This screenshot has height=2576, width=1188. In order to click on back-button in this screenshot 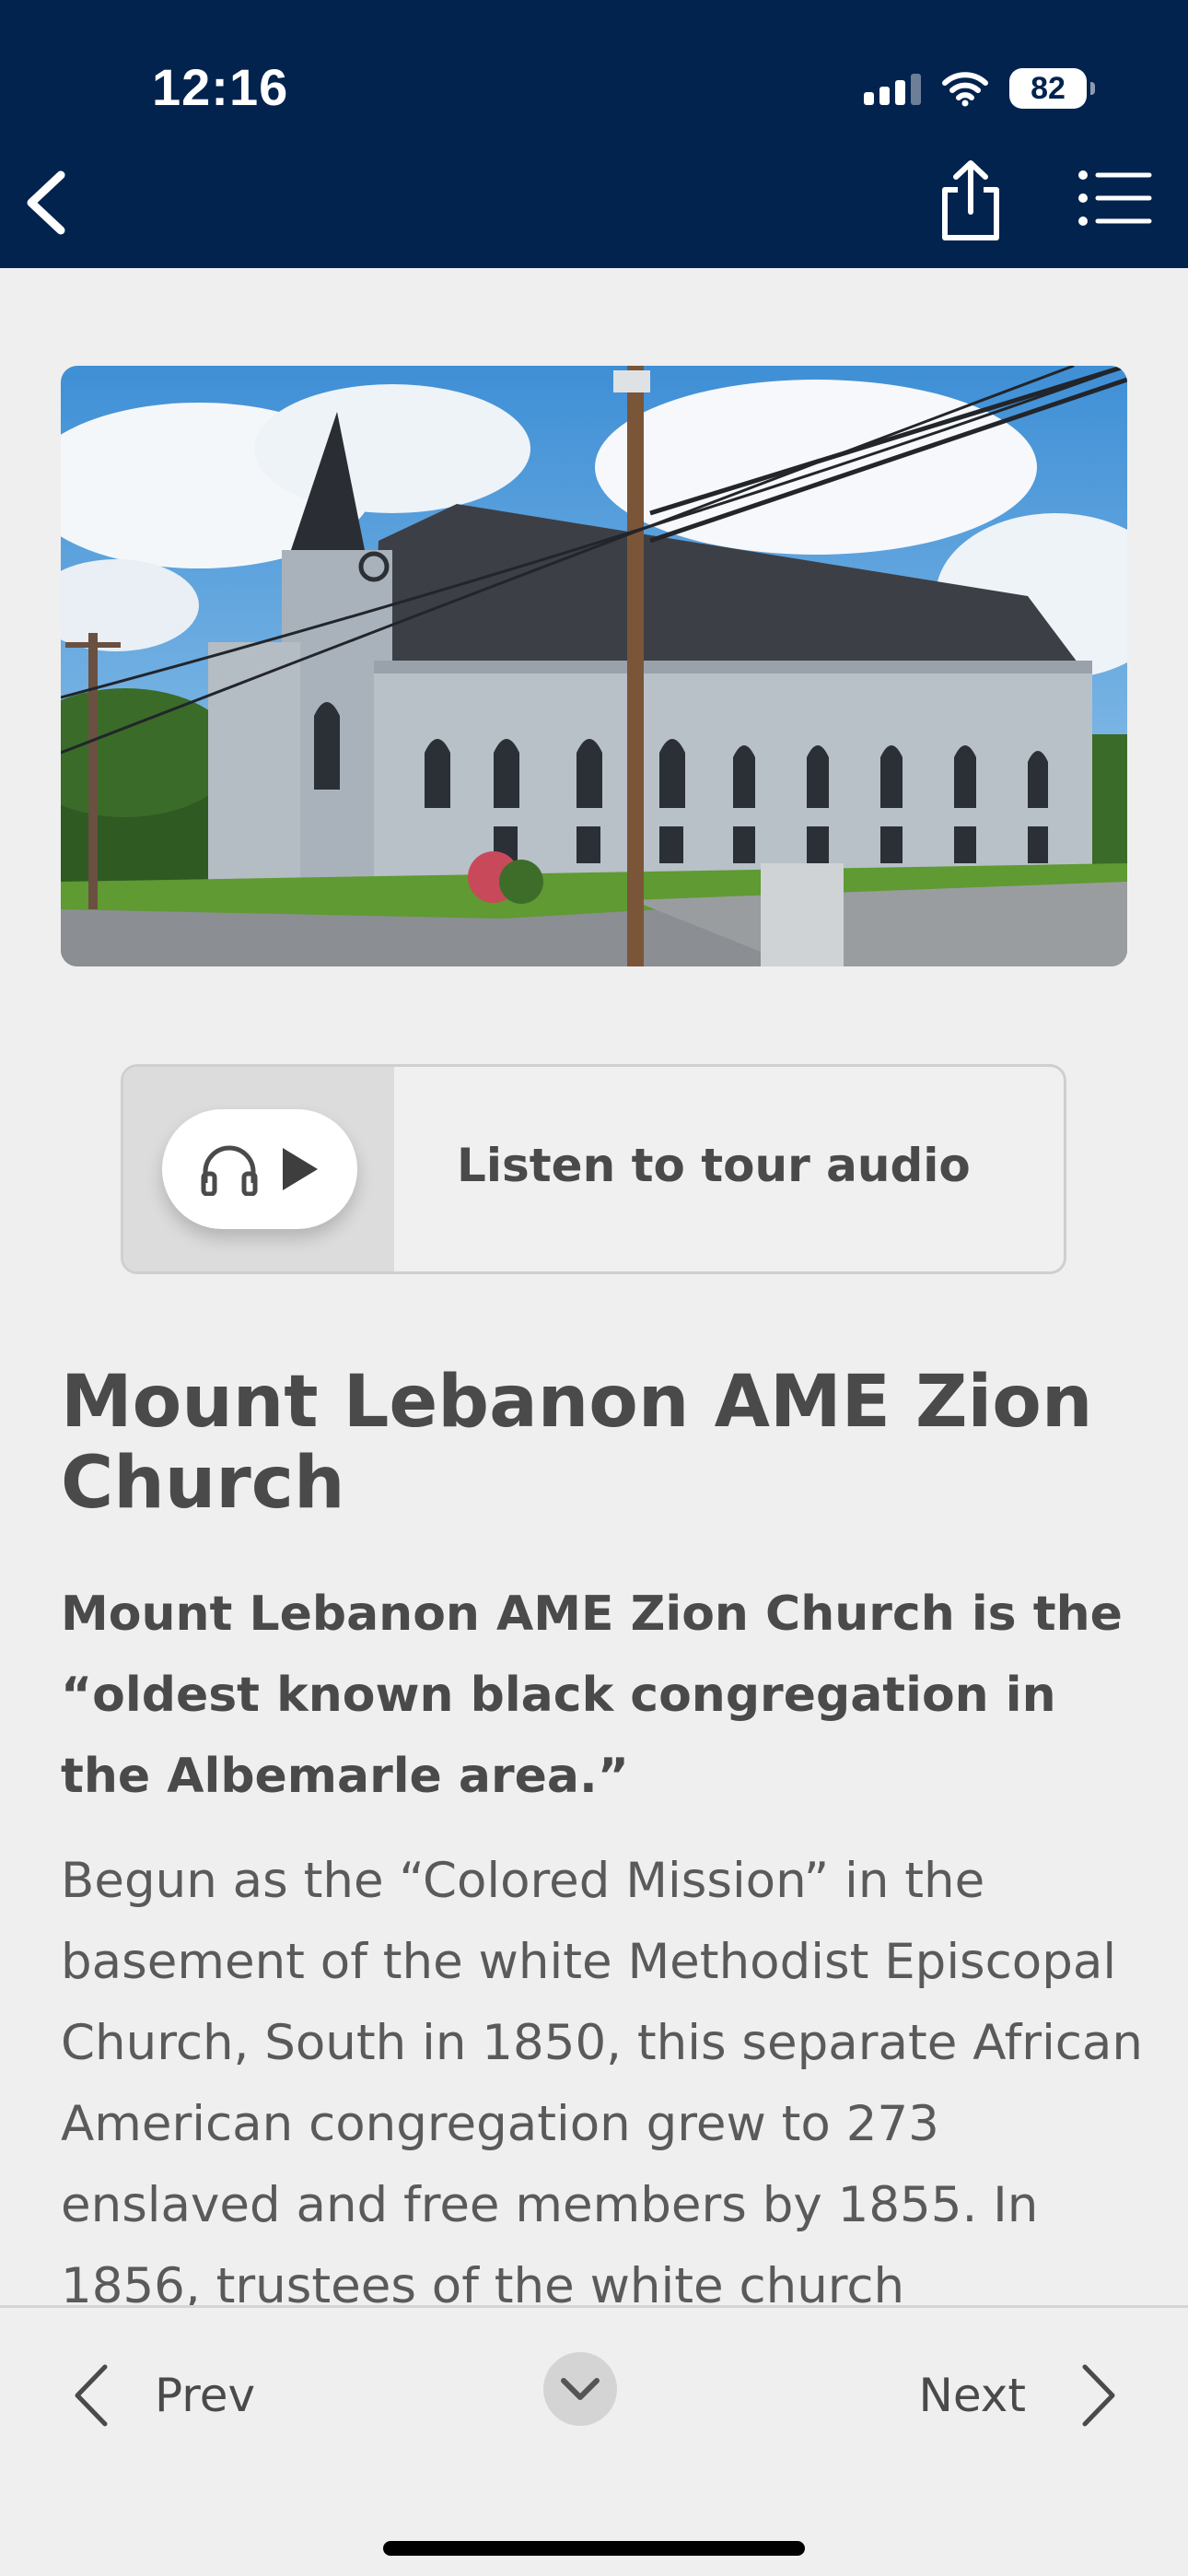, I will do `click(46, 203)`.